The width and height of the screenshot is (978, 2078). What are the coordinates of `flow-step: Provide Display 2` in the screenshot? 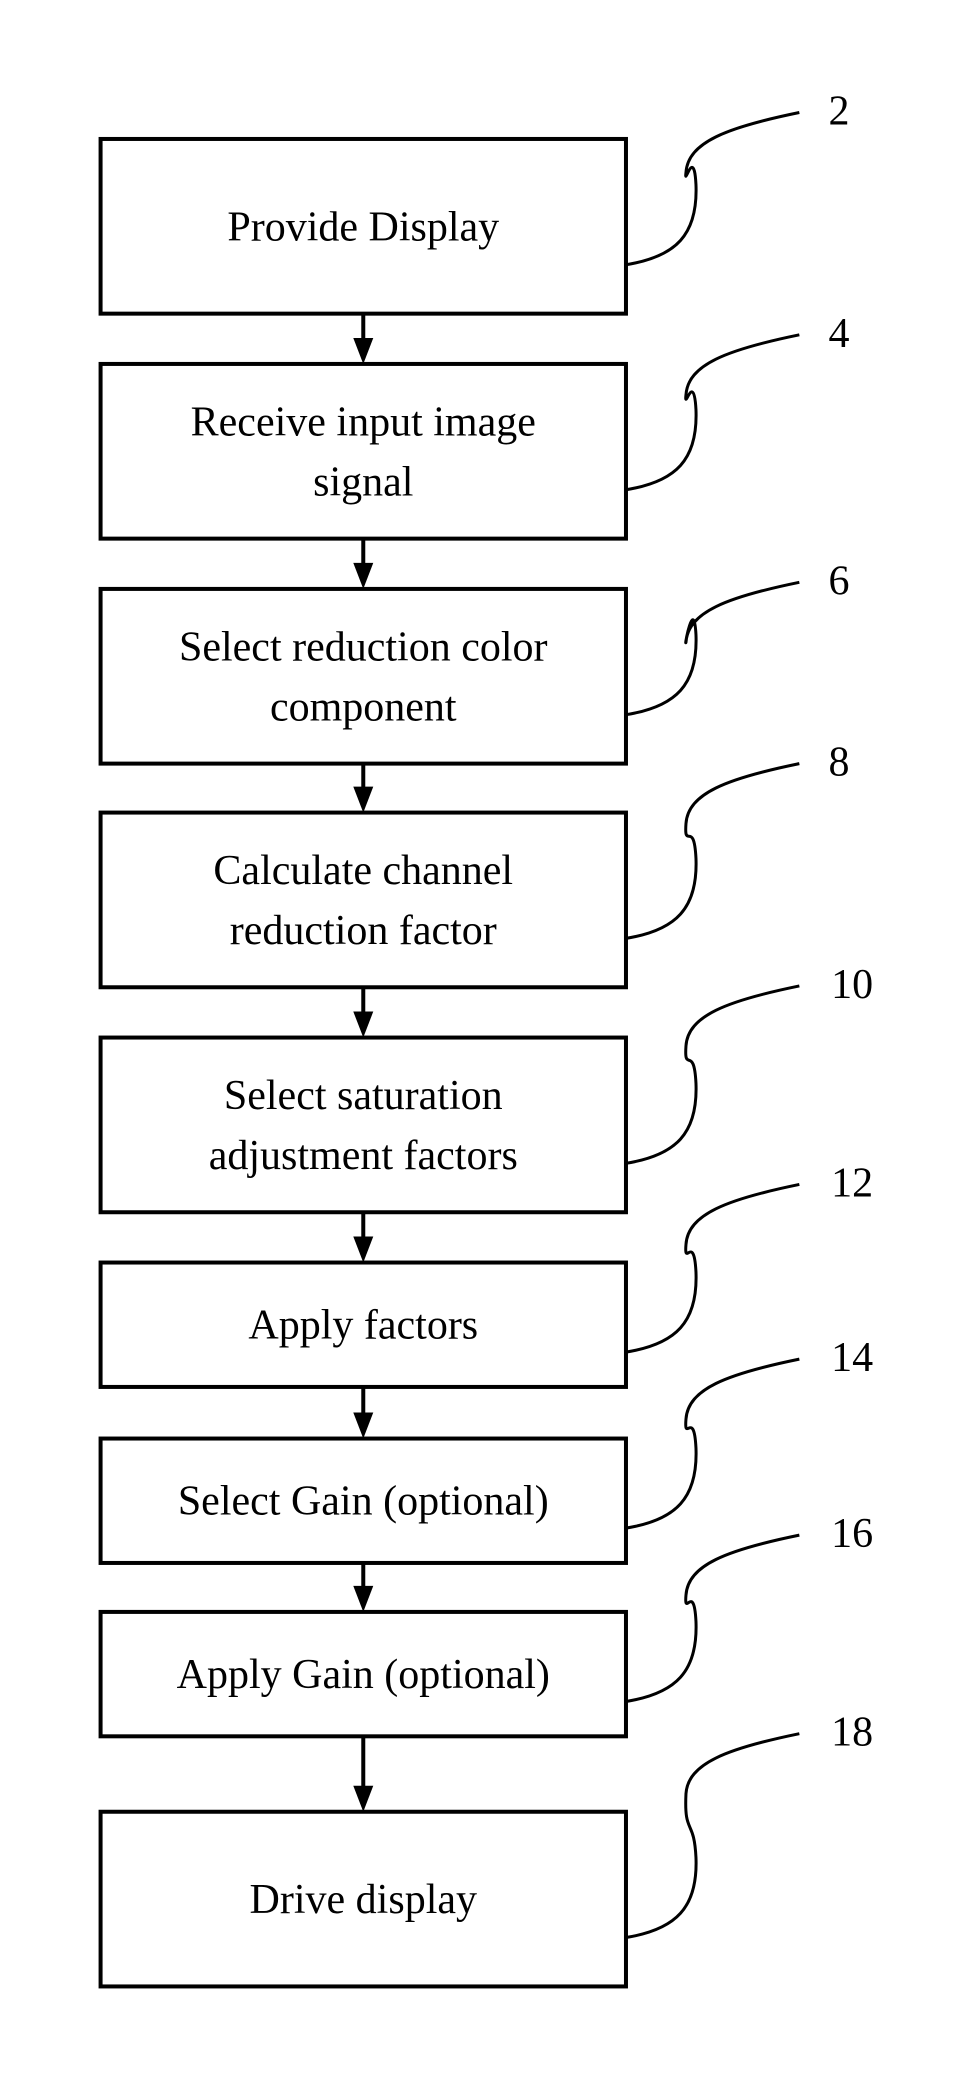 It's located at (473, 202).